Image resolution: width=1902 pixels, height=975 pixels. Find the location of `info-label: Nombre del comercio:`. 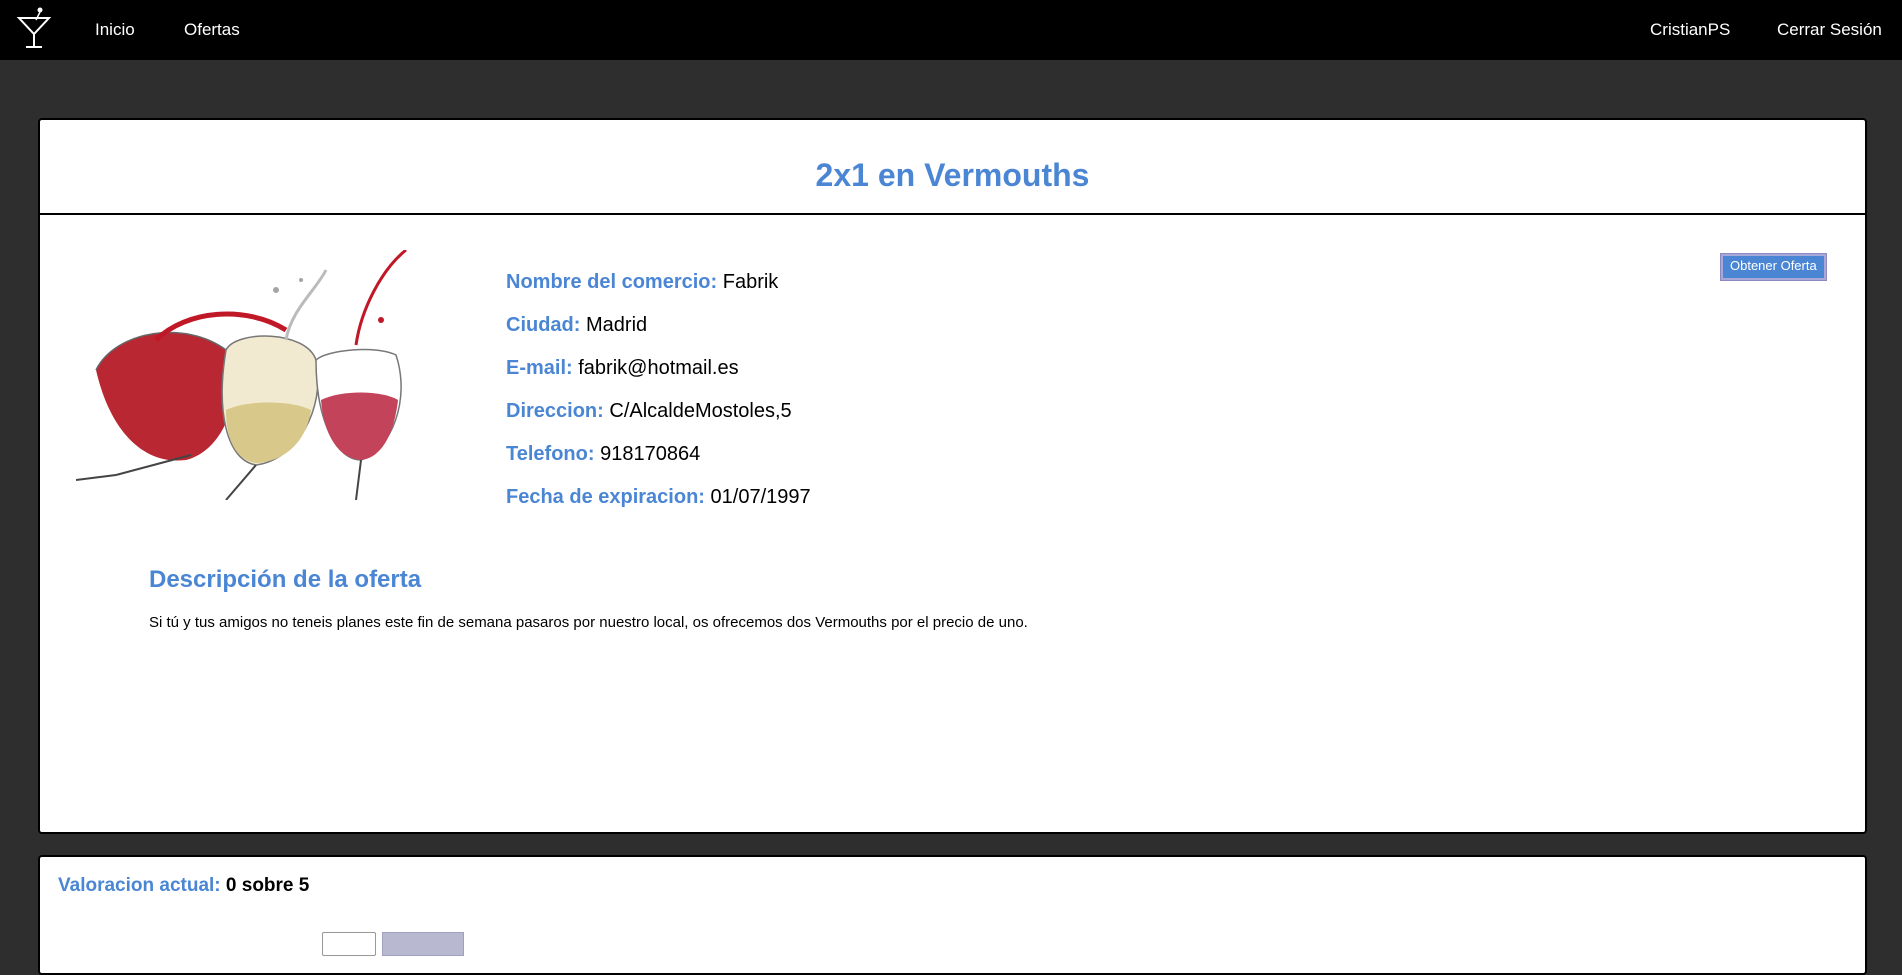

info-label: Nombre del comercio: is located at coordinates (612, 282).